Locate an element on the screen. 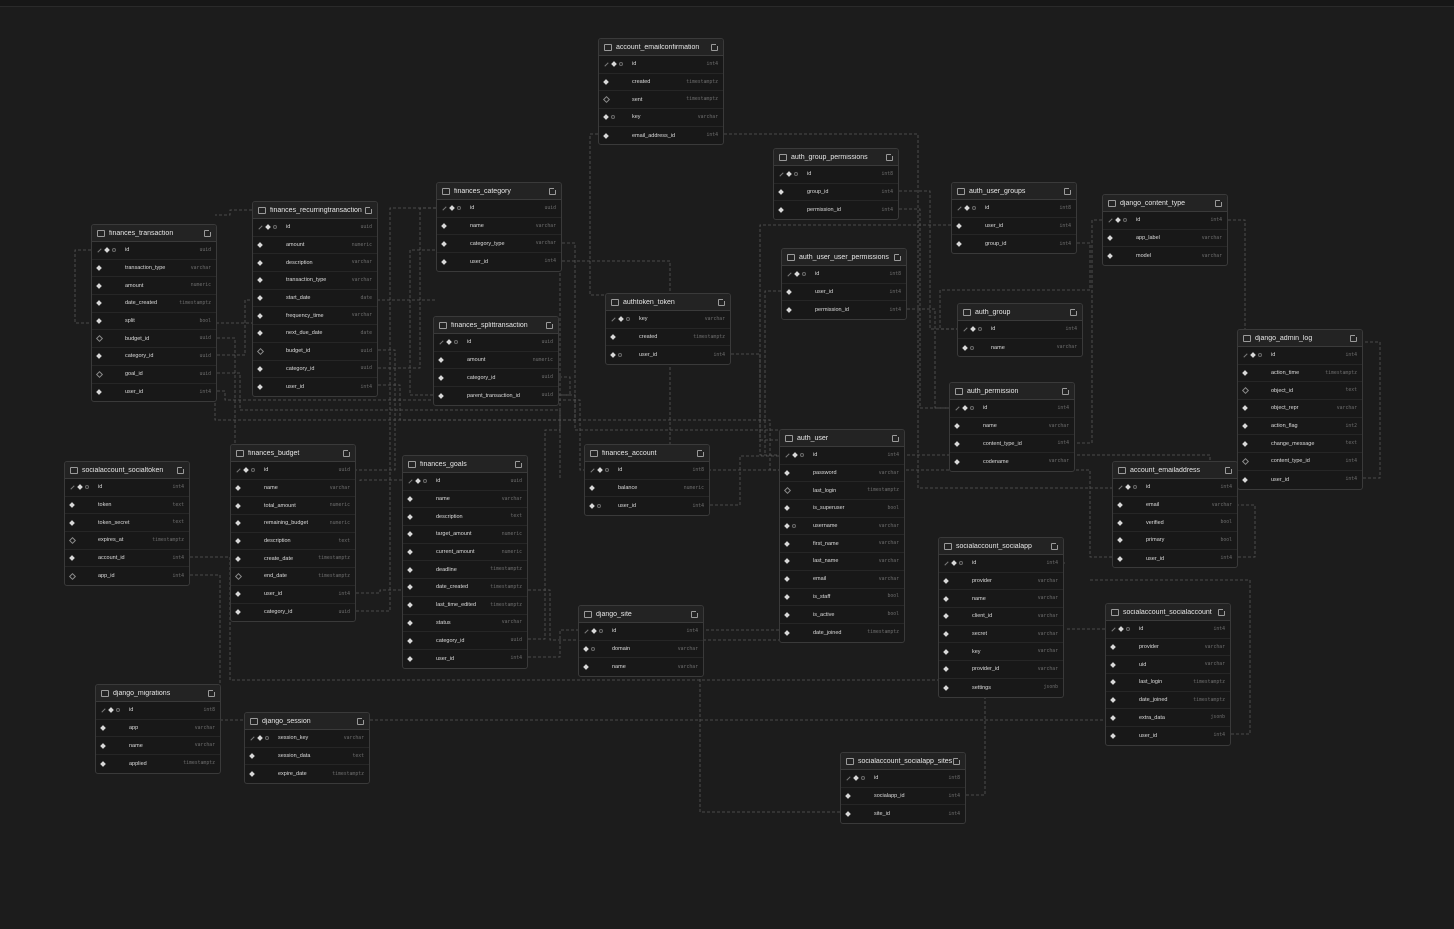 The image size is (1454, 929). column-row: amount numeric is located at coordinates (154, 286).